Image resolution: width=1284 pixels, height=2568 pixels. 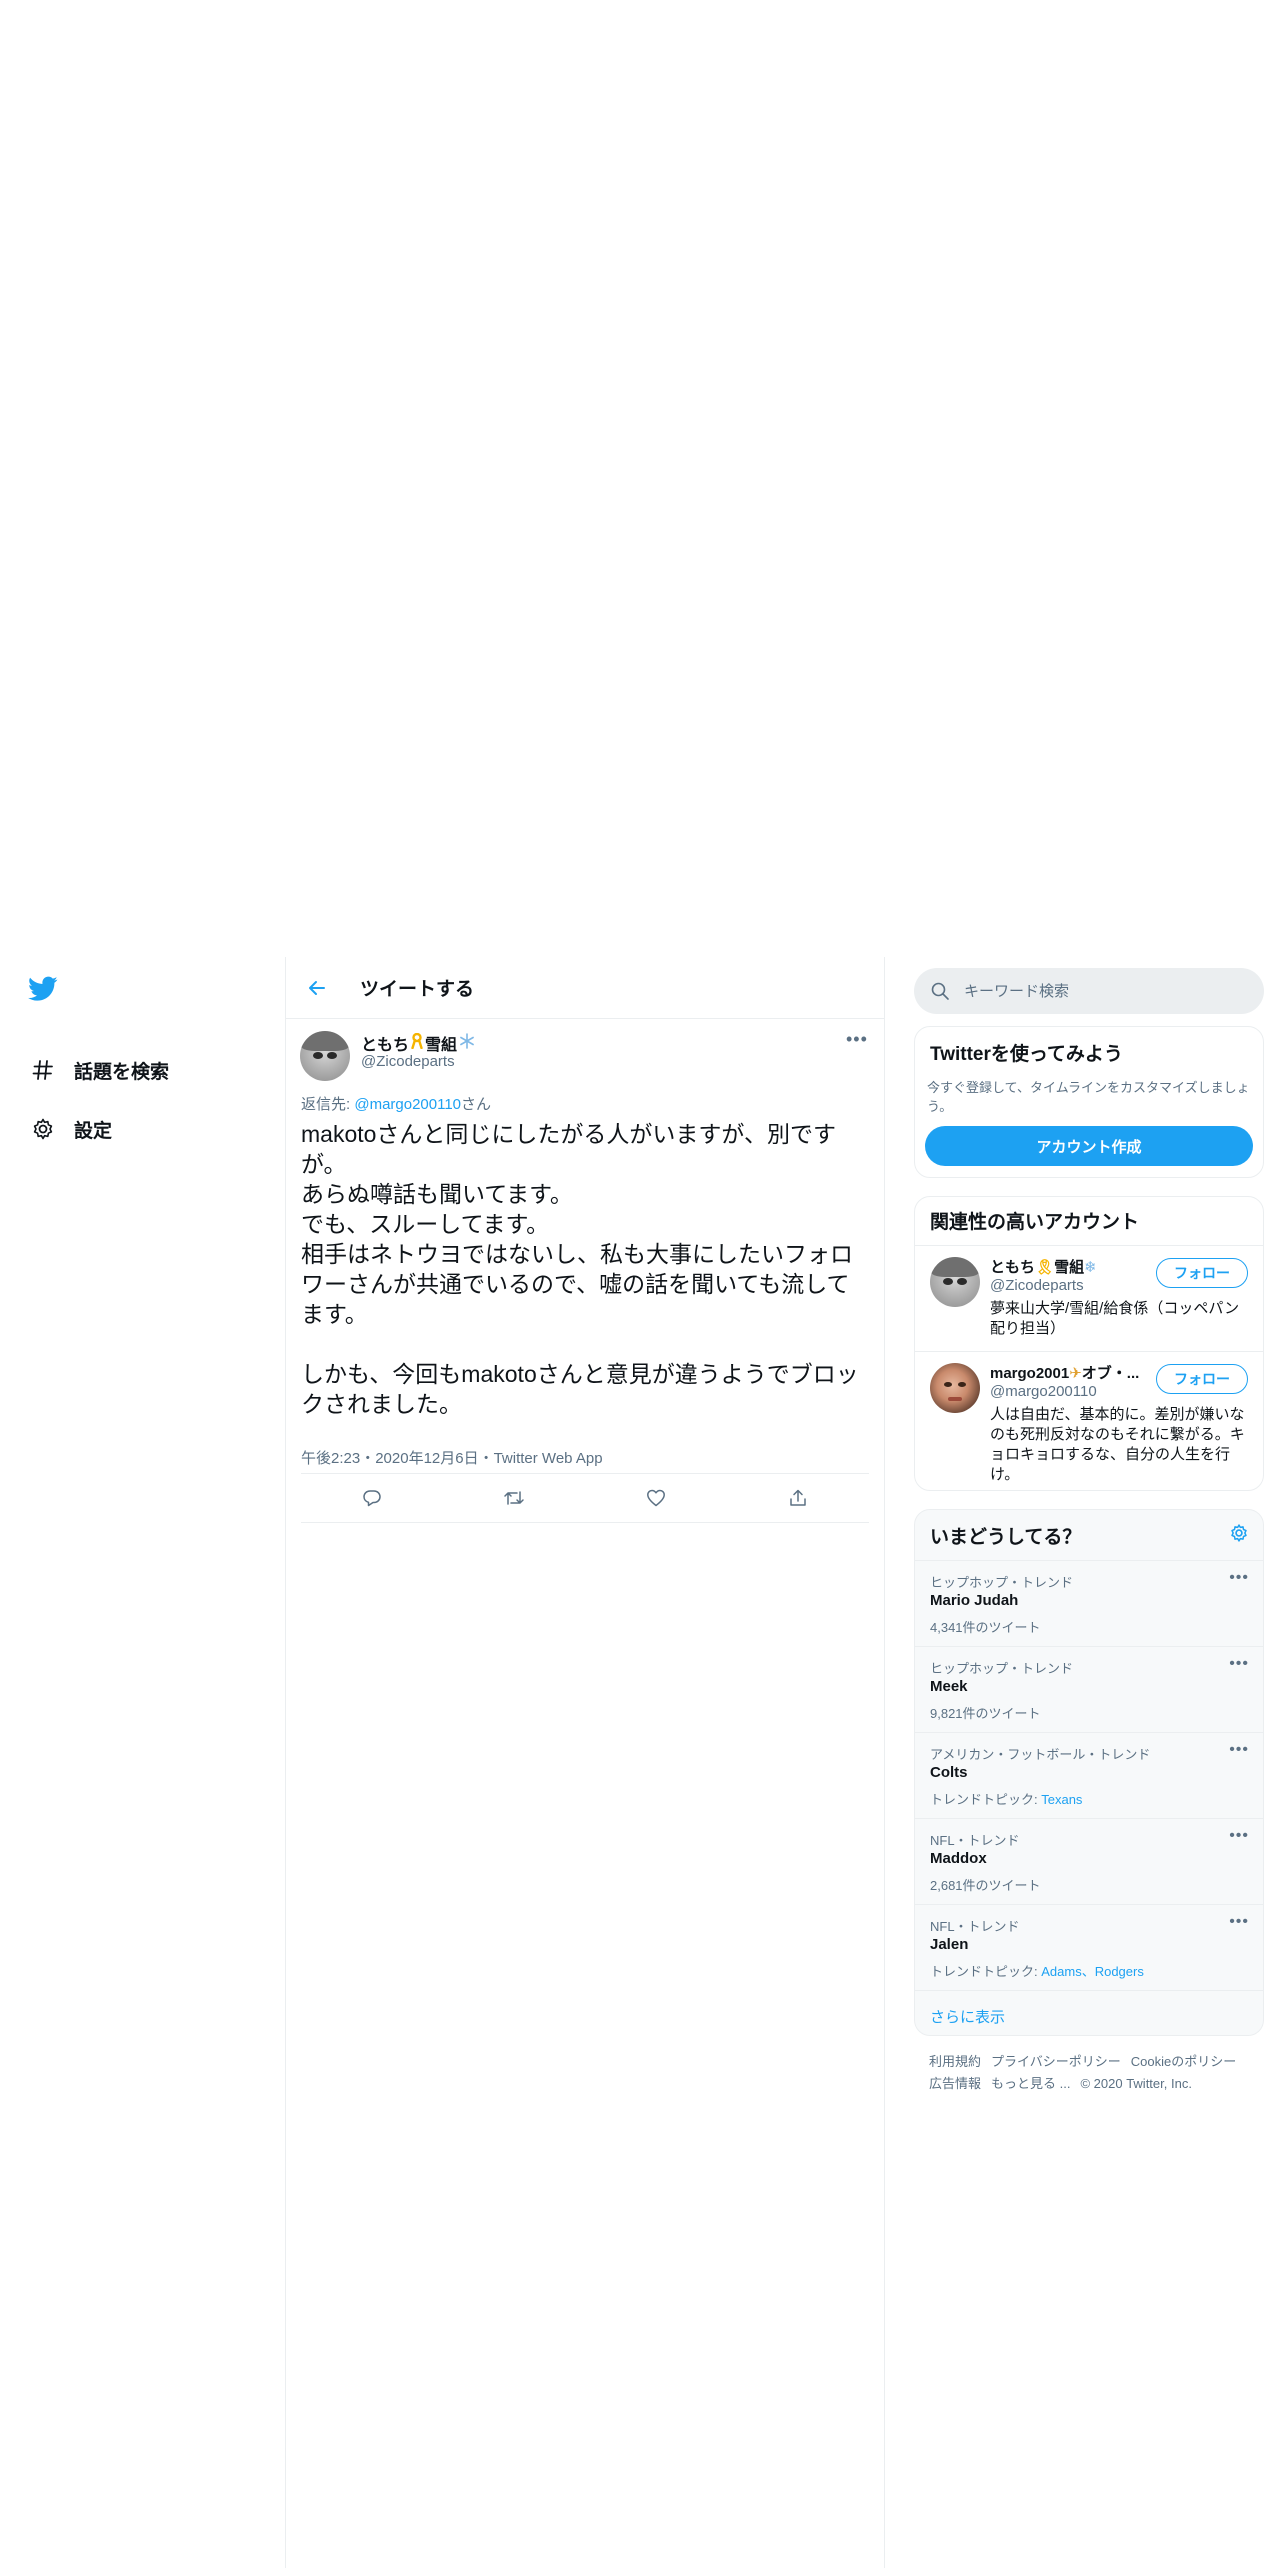 I want to click on account-name-text: ともち, so click(x=1013, y=1267).